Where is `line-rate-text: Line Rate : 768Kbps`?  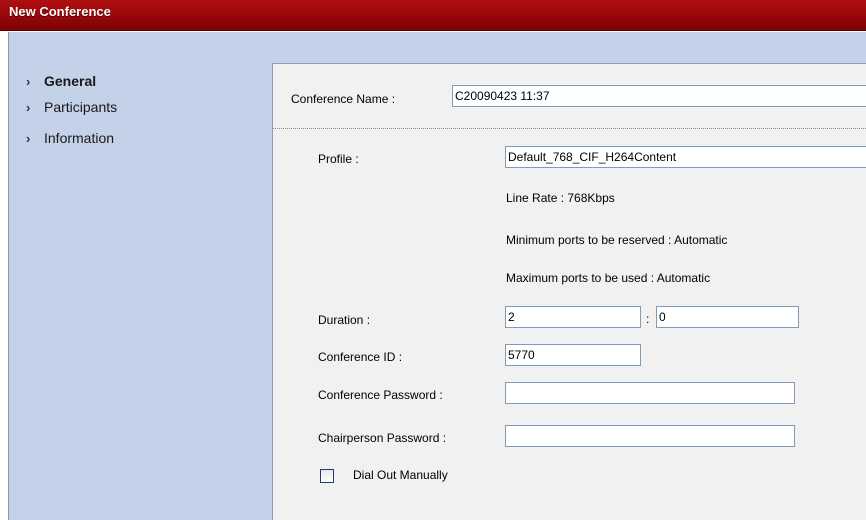
line-rate-text: Line Rate : 768Kbps is located at coordinates (560, 198).